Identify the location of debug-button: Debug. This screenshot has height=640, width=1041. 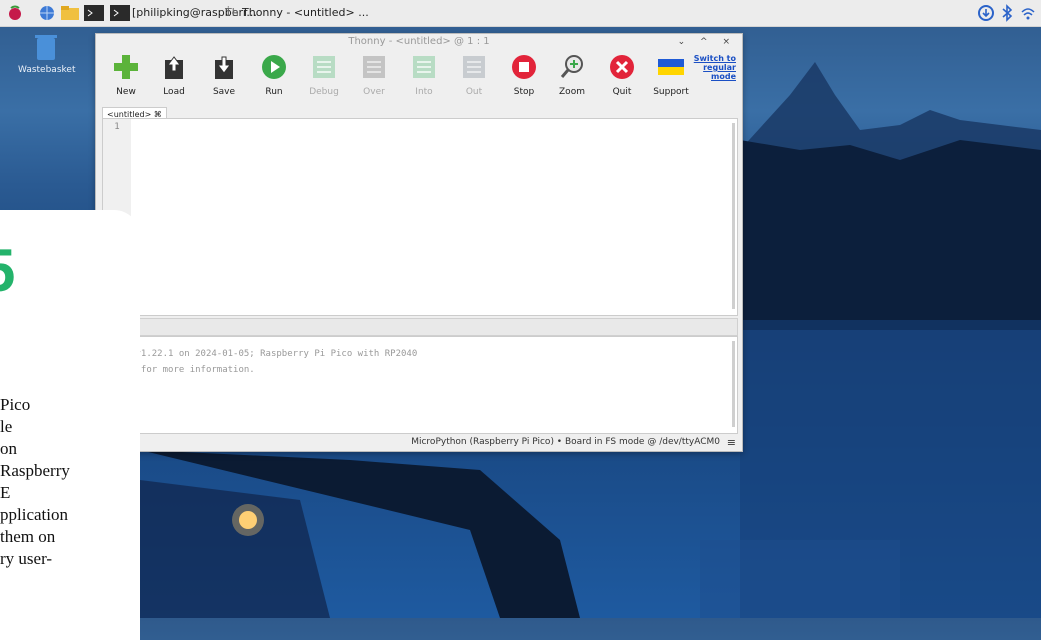
(324, 75).